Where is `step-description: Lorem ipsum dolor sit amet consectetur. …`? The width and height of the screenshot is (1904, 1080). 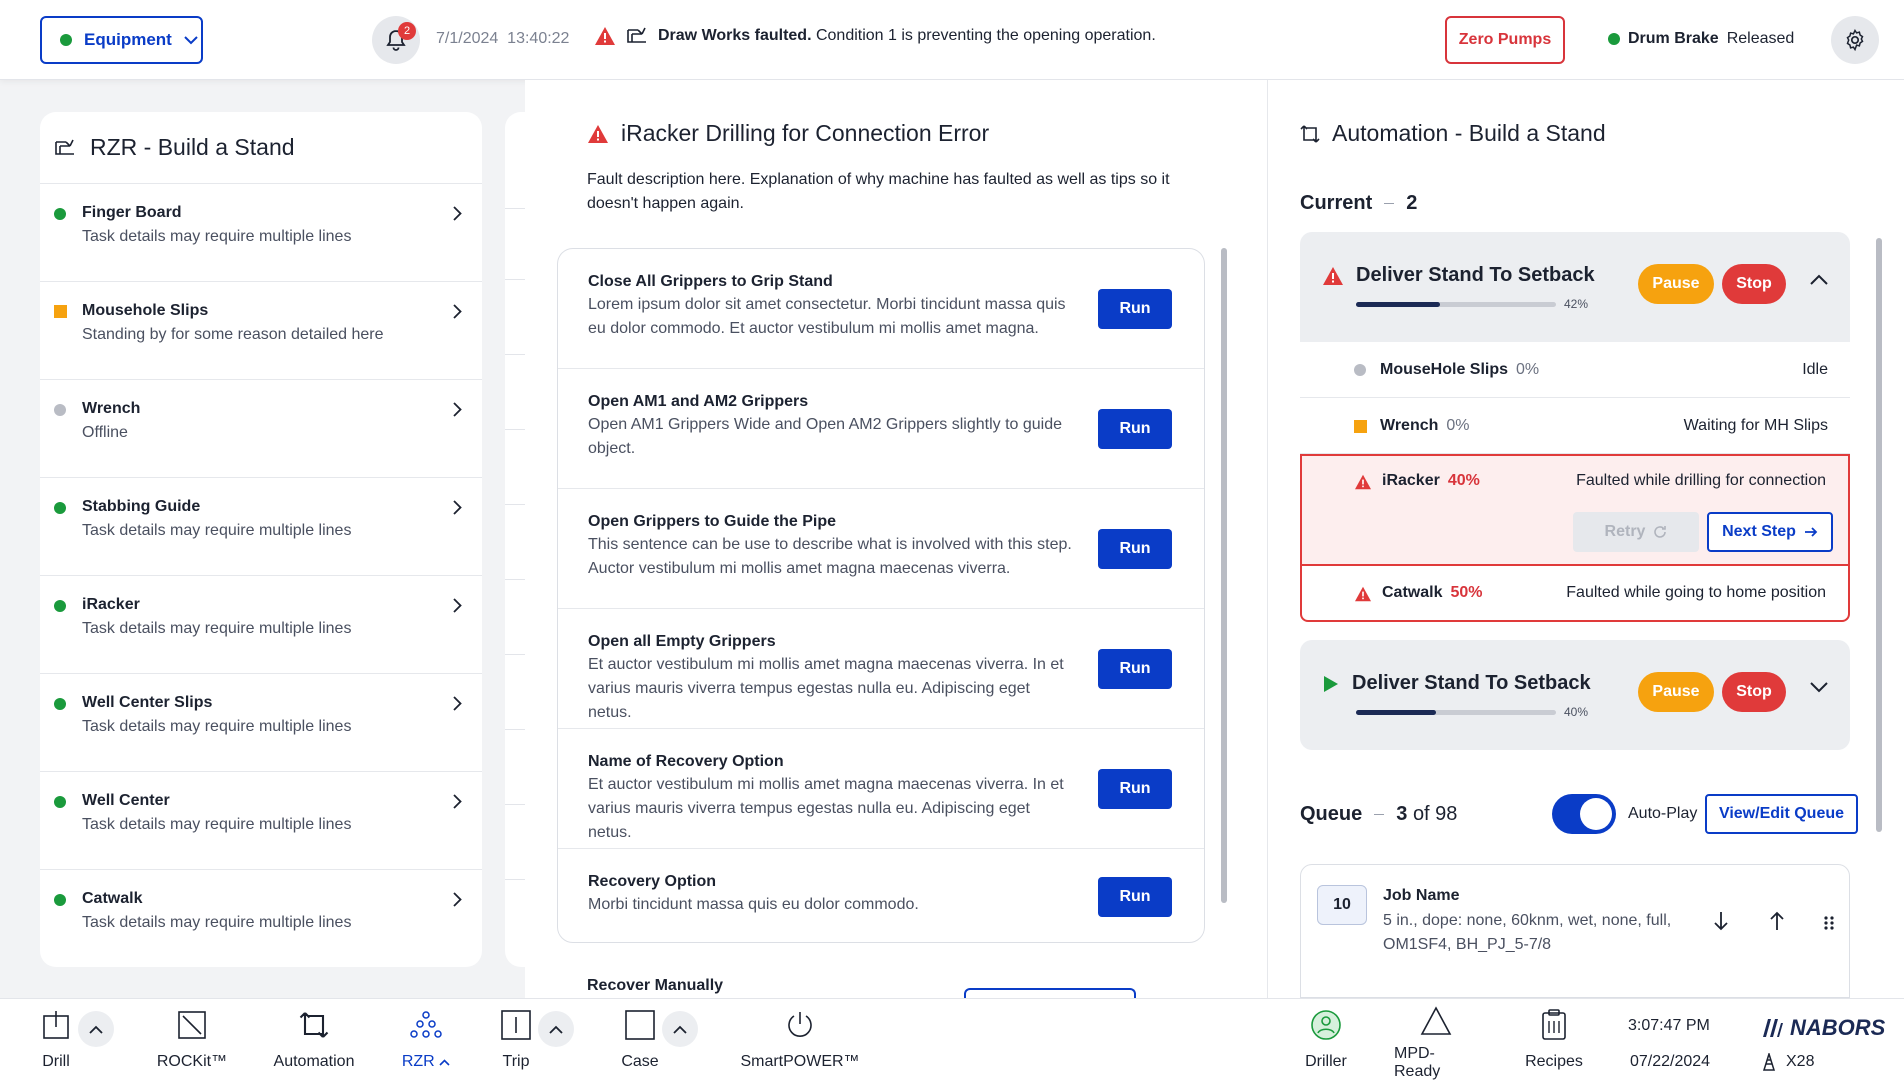 step-description: Lorem ipsum dolor sit amet consectetur. … is located at coordinates (827, 316).